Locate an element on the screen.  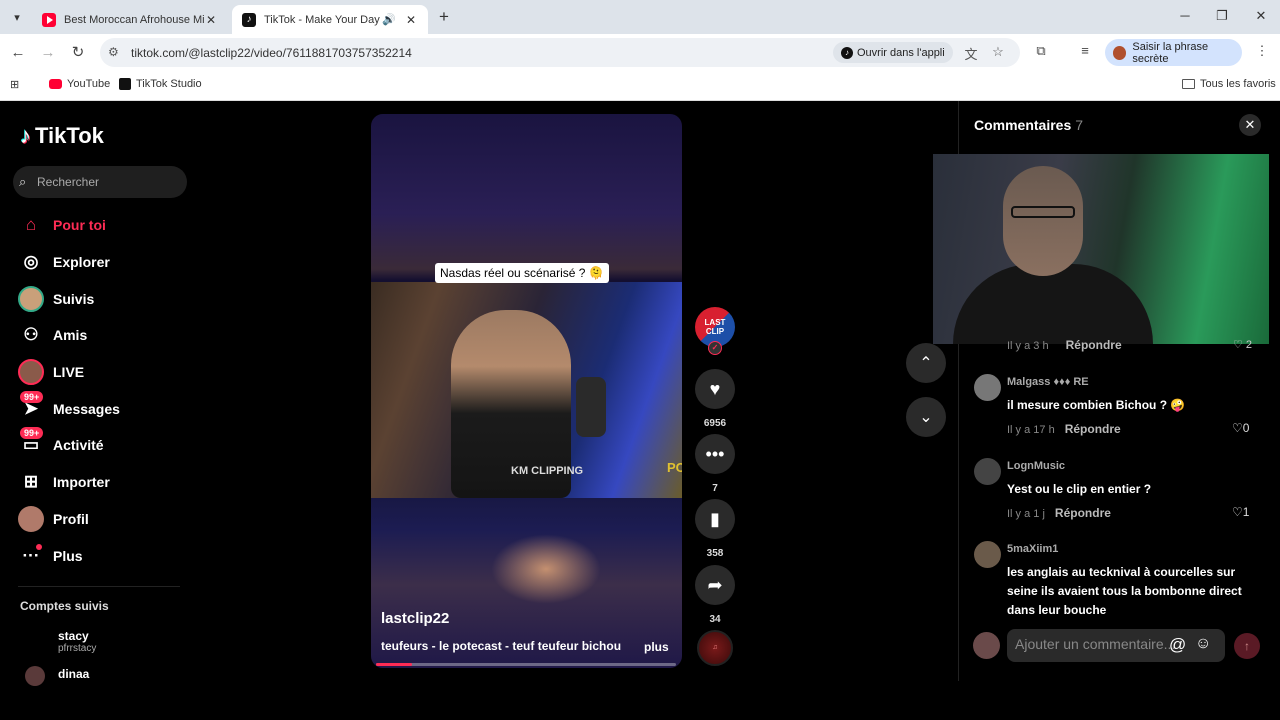
sidebar-item-label: Importer is located at coordinates (81, 482).